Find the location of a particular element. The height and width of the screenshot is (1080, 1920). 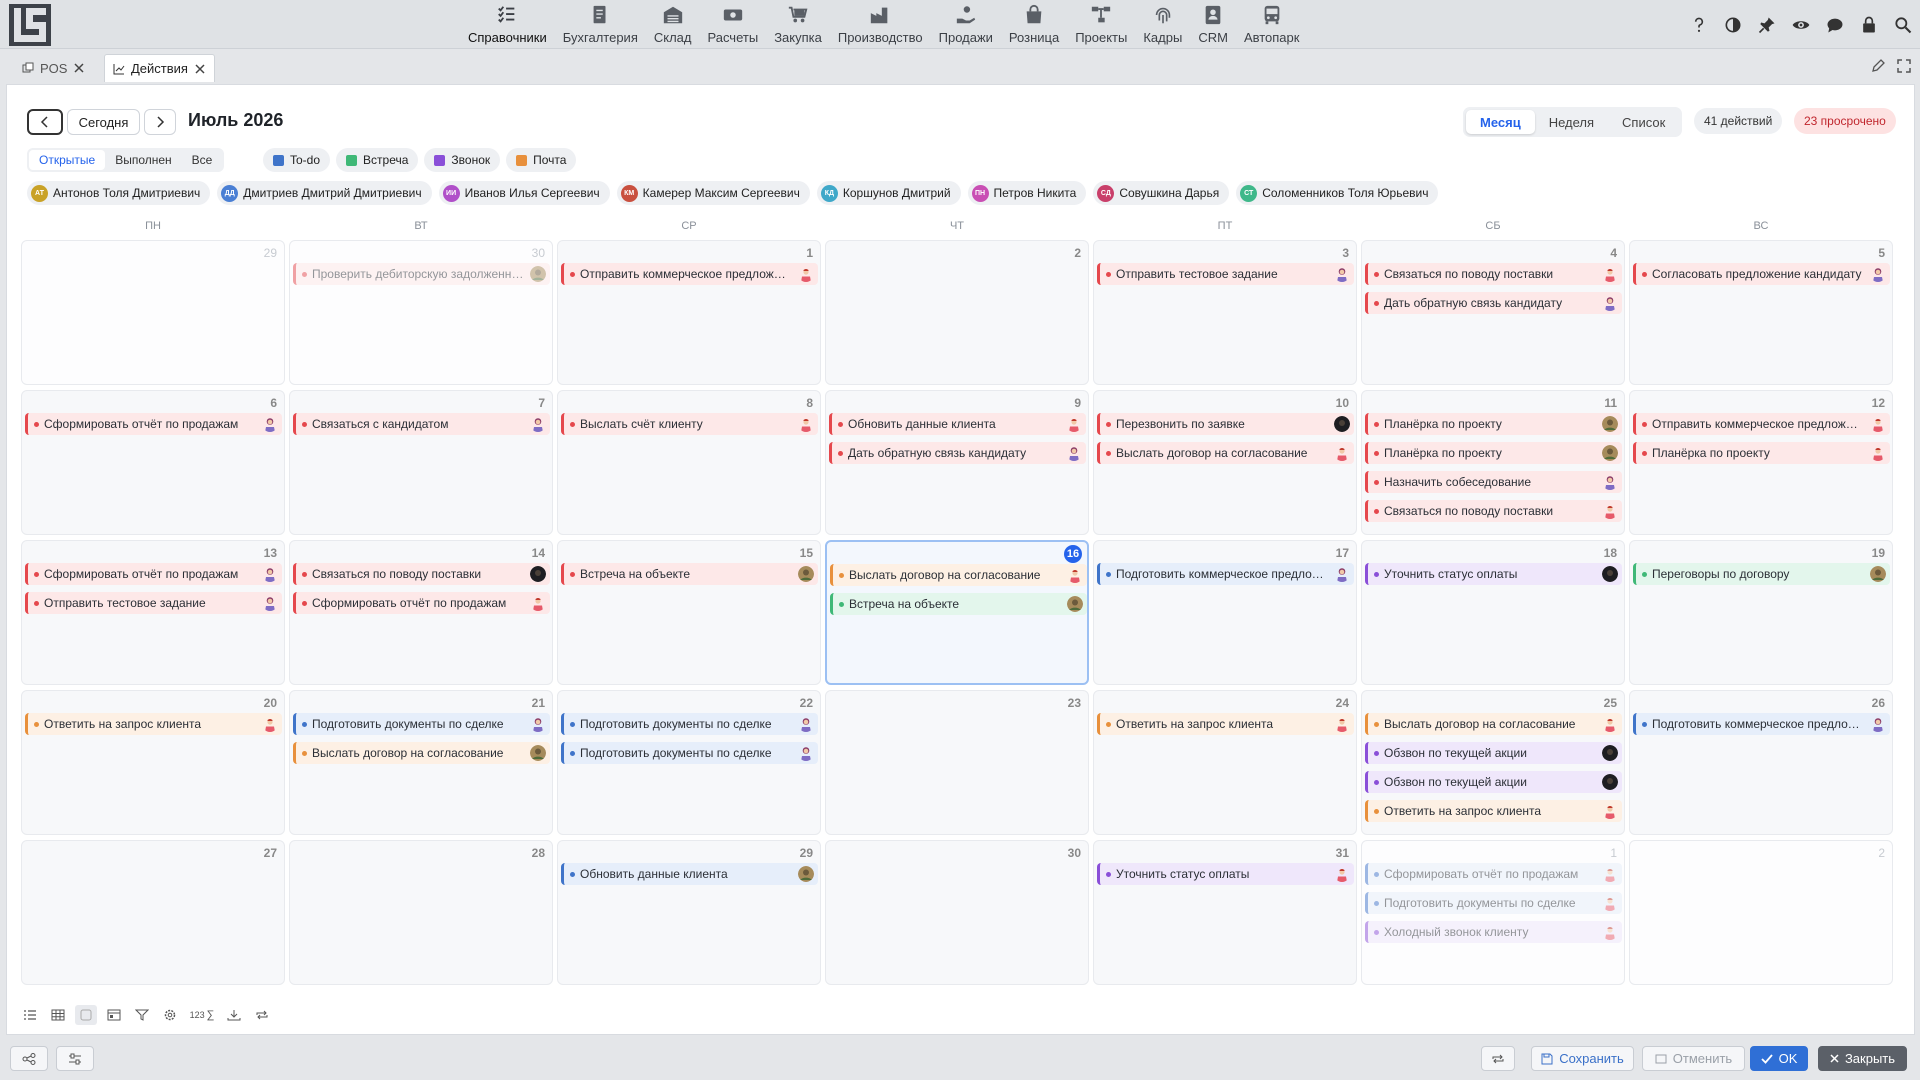

today-button: Сегодня is located at coordinates (103, 122).